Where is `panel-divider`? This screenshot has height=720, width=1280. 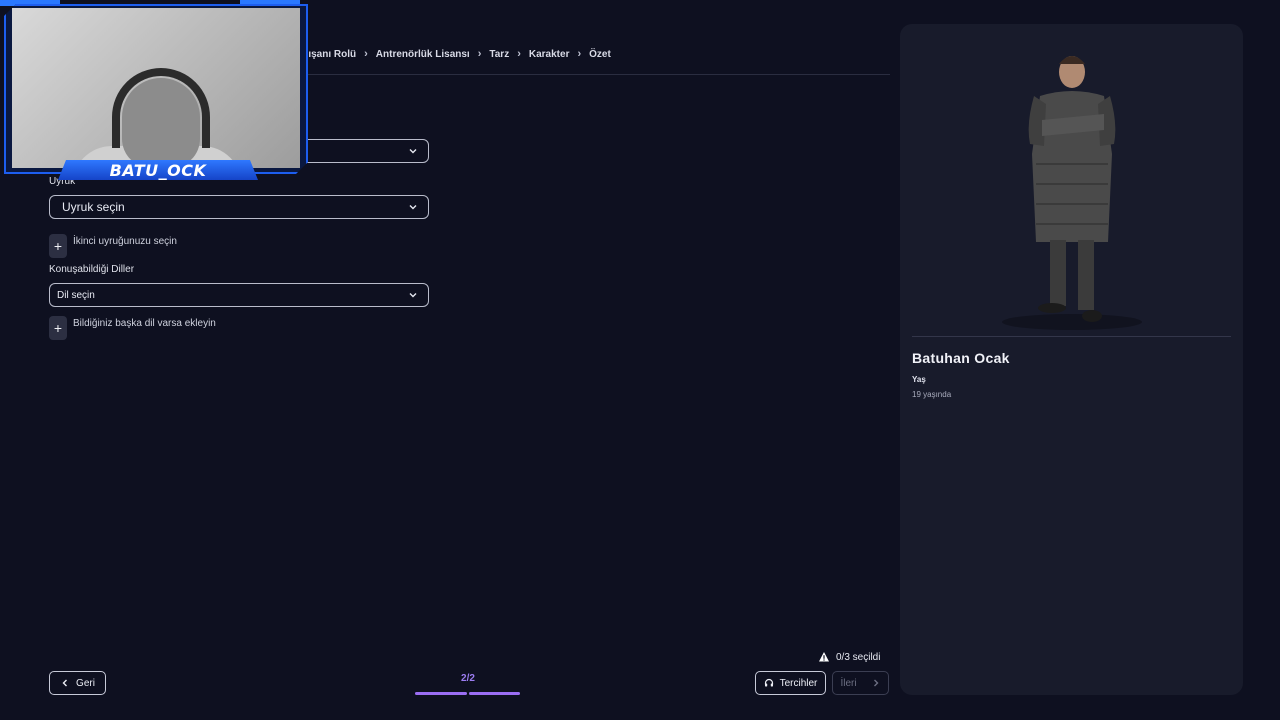 panel-divider is located at coordinates (1071, 336).